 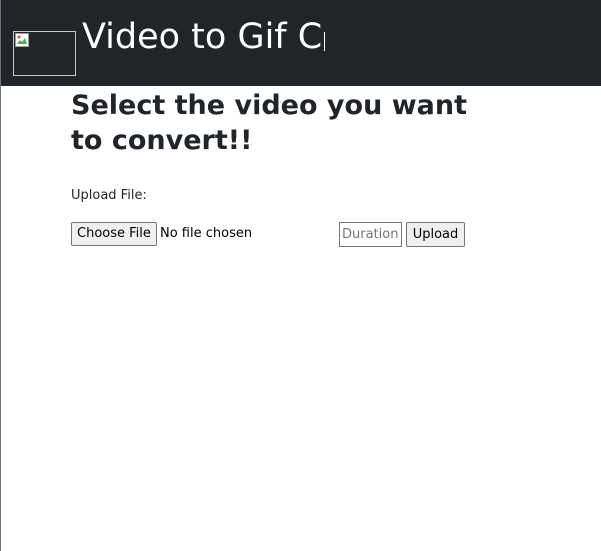 I want to click on logo-image, so click(x=44, y=53).